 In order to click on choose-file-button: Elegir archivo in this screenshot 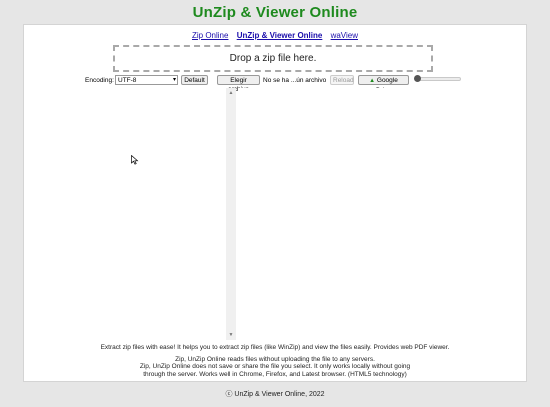, I will do `click(238, 84)`.